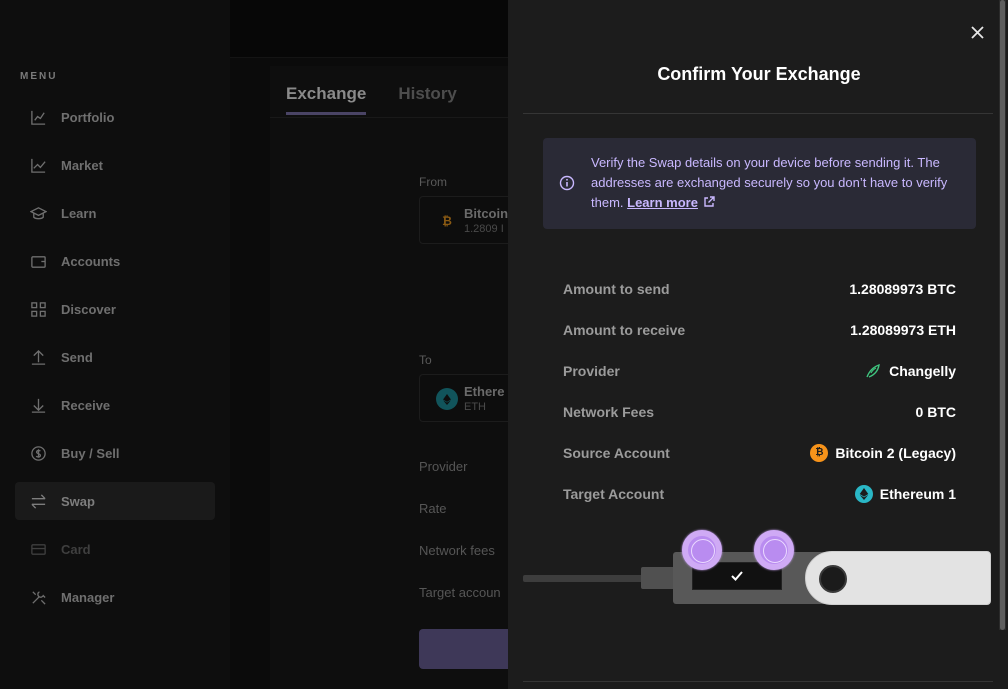  What do you see at coordinates (833, 579) in the screenshot?
I see `swivel-hole` at bounding box center [833, 579].